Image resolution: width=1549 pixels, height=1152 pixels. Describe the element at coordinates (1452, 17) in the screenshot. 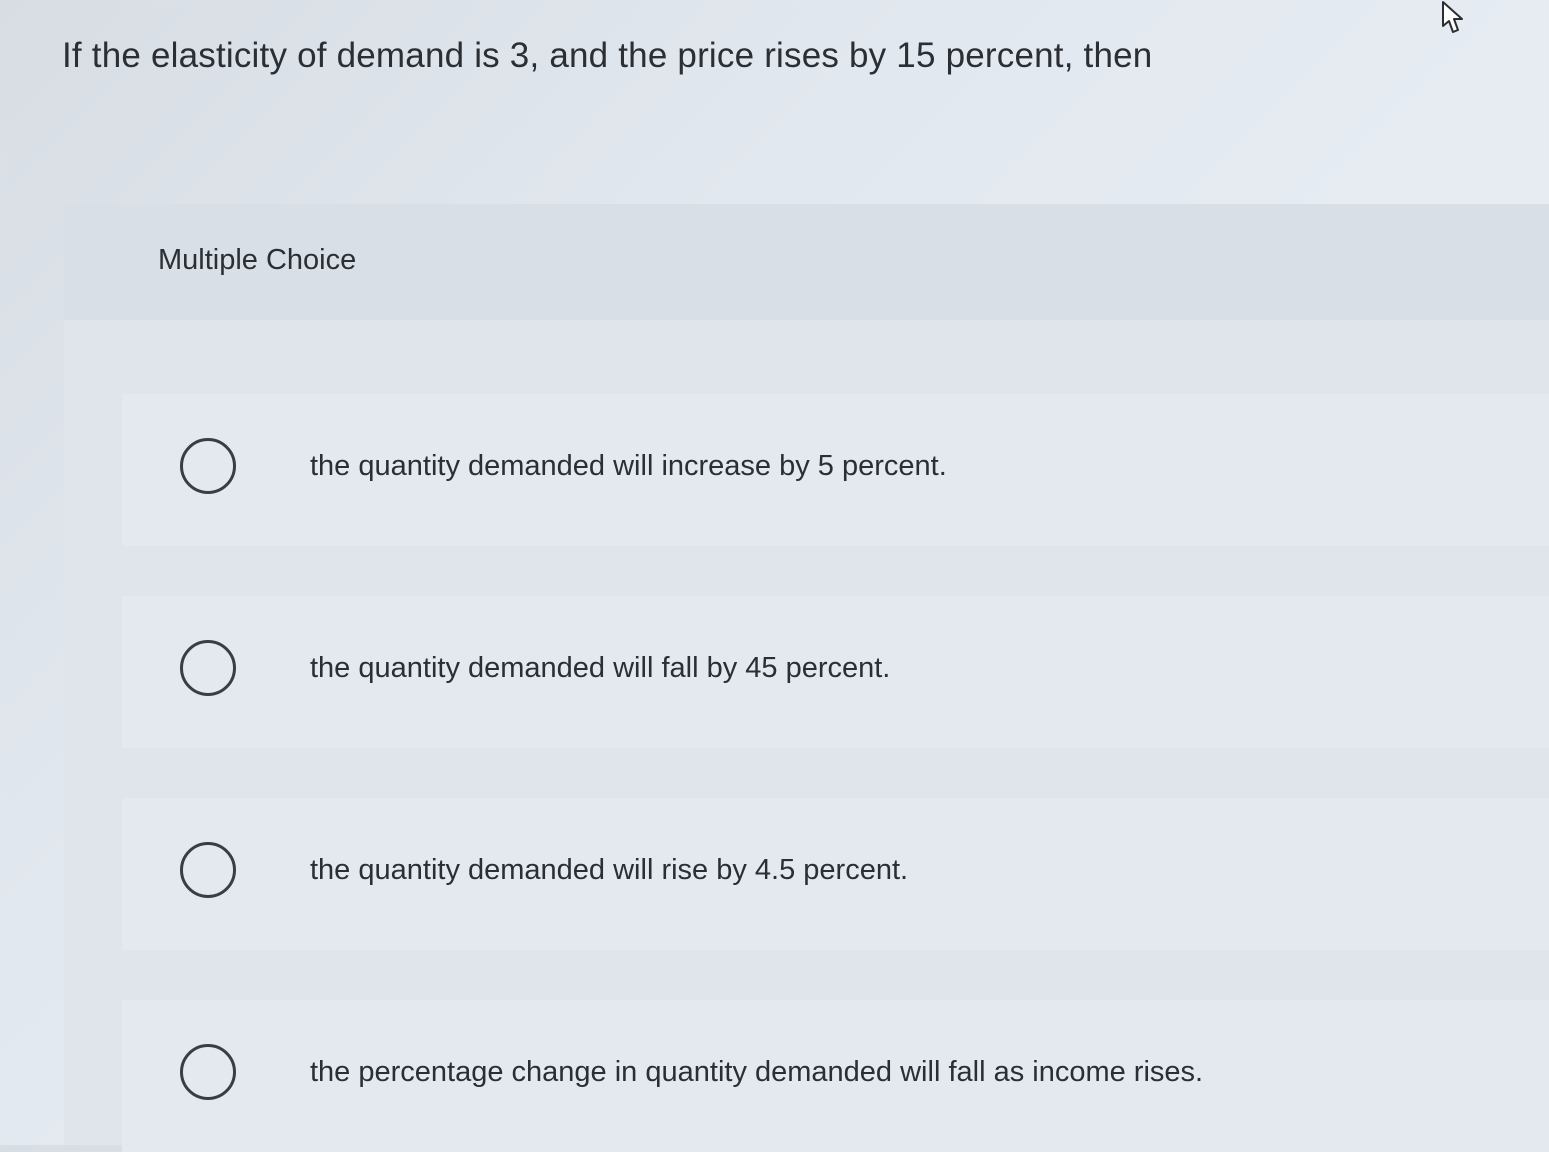

I see `pointer-cursor-icon` at that location.